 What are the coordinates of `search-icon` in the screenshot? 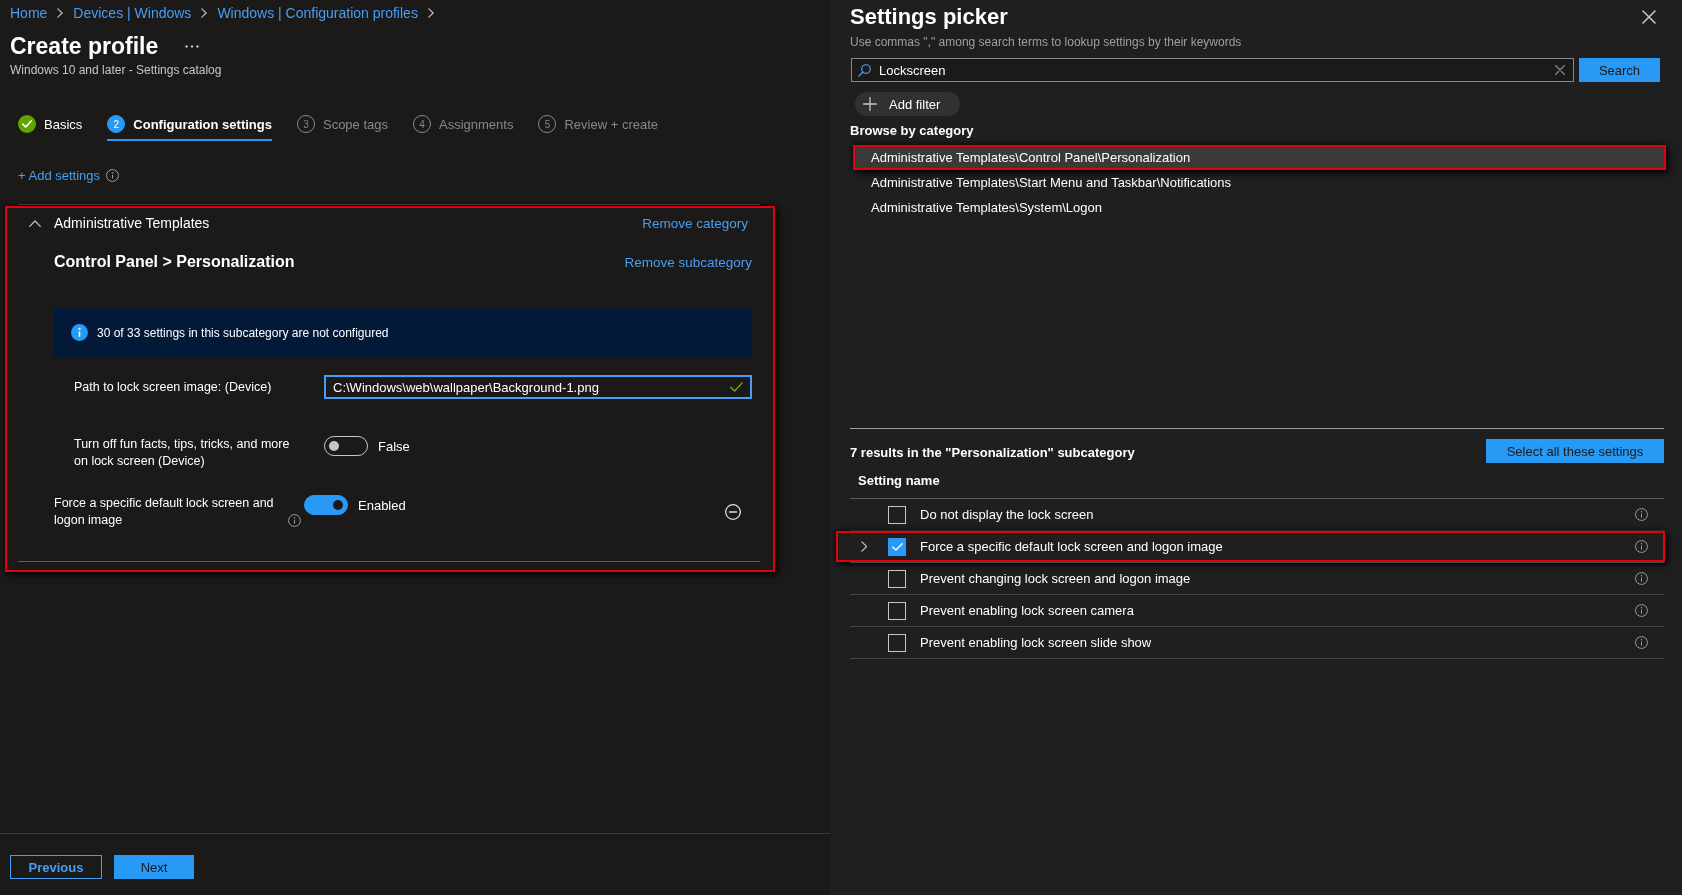 It's located at (864, 70).